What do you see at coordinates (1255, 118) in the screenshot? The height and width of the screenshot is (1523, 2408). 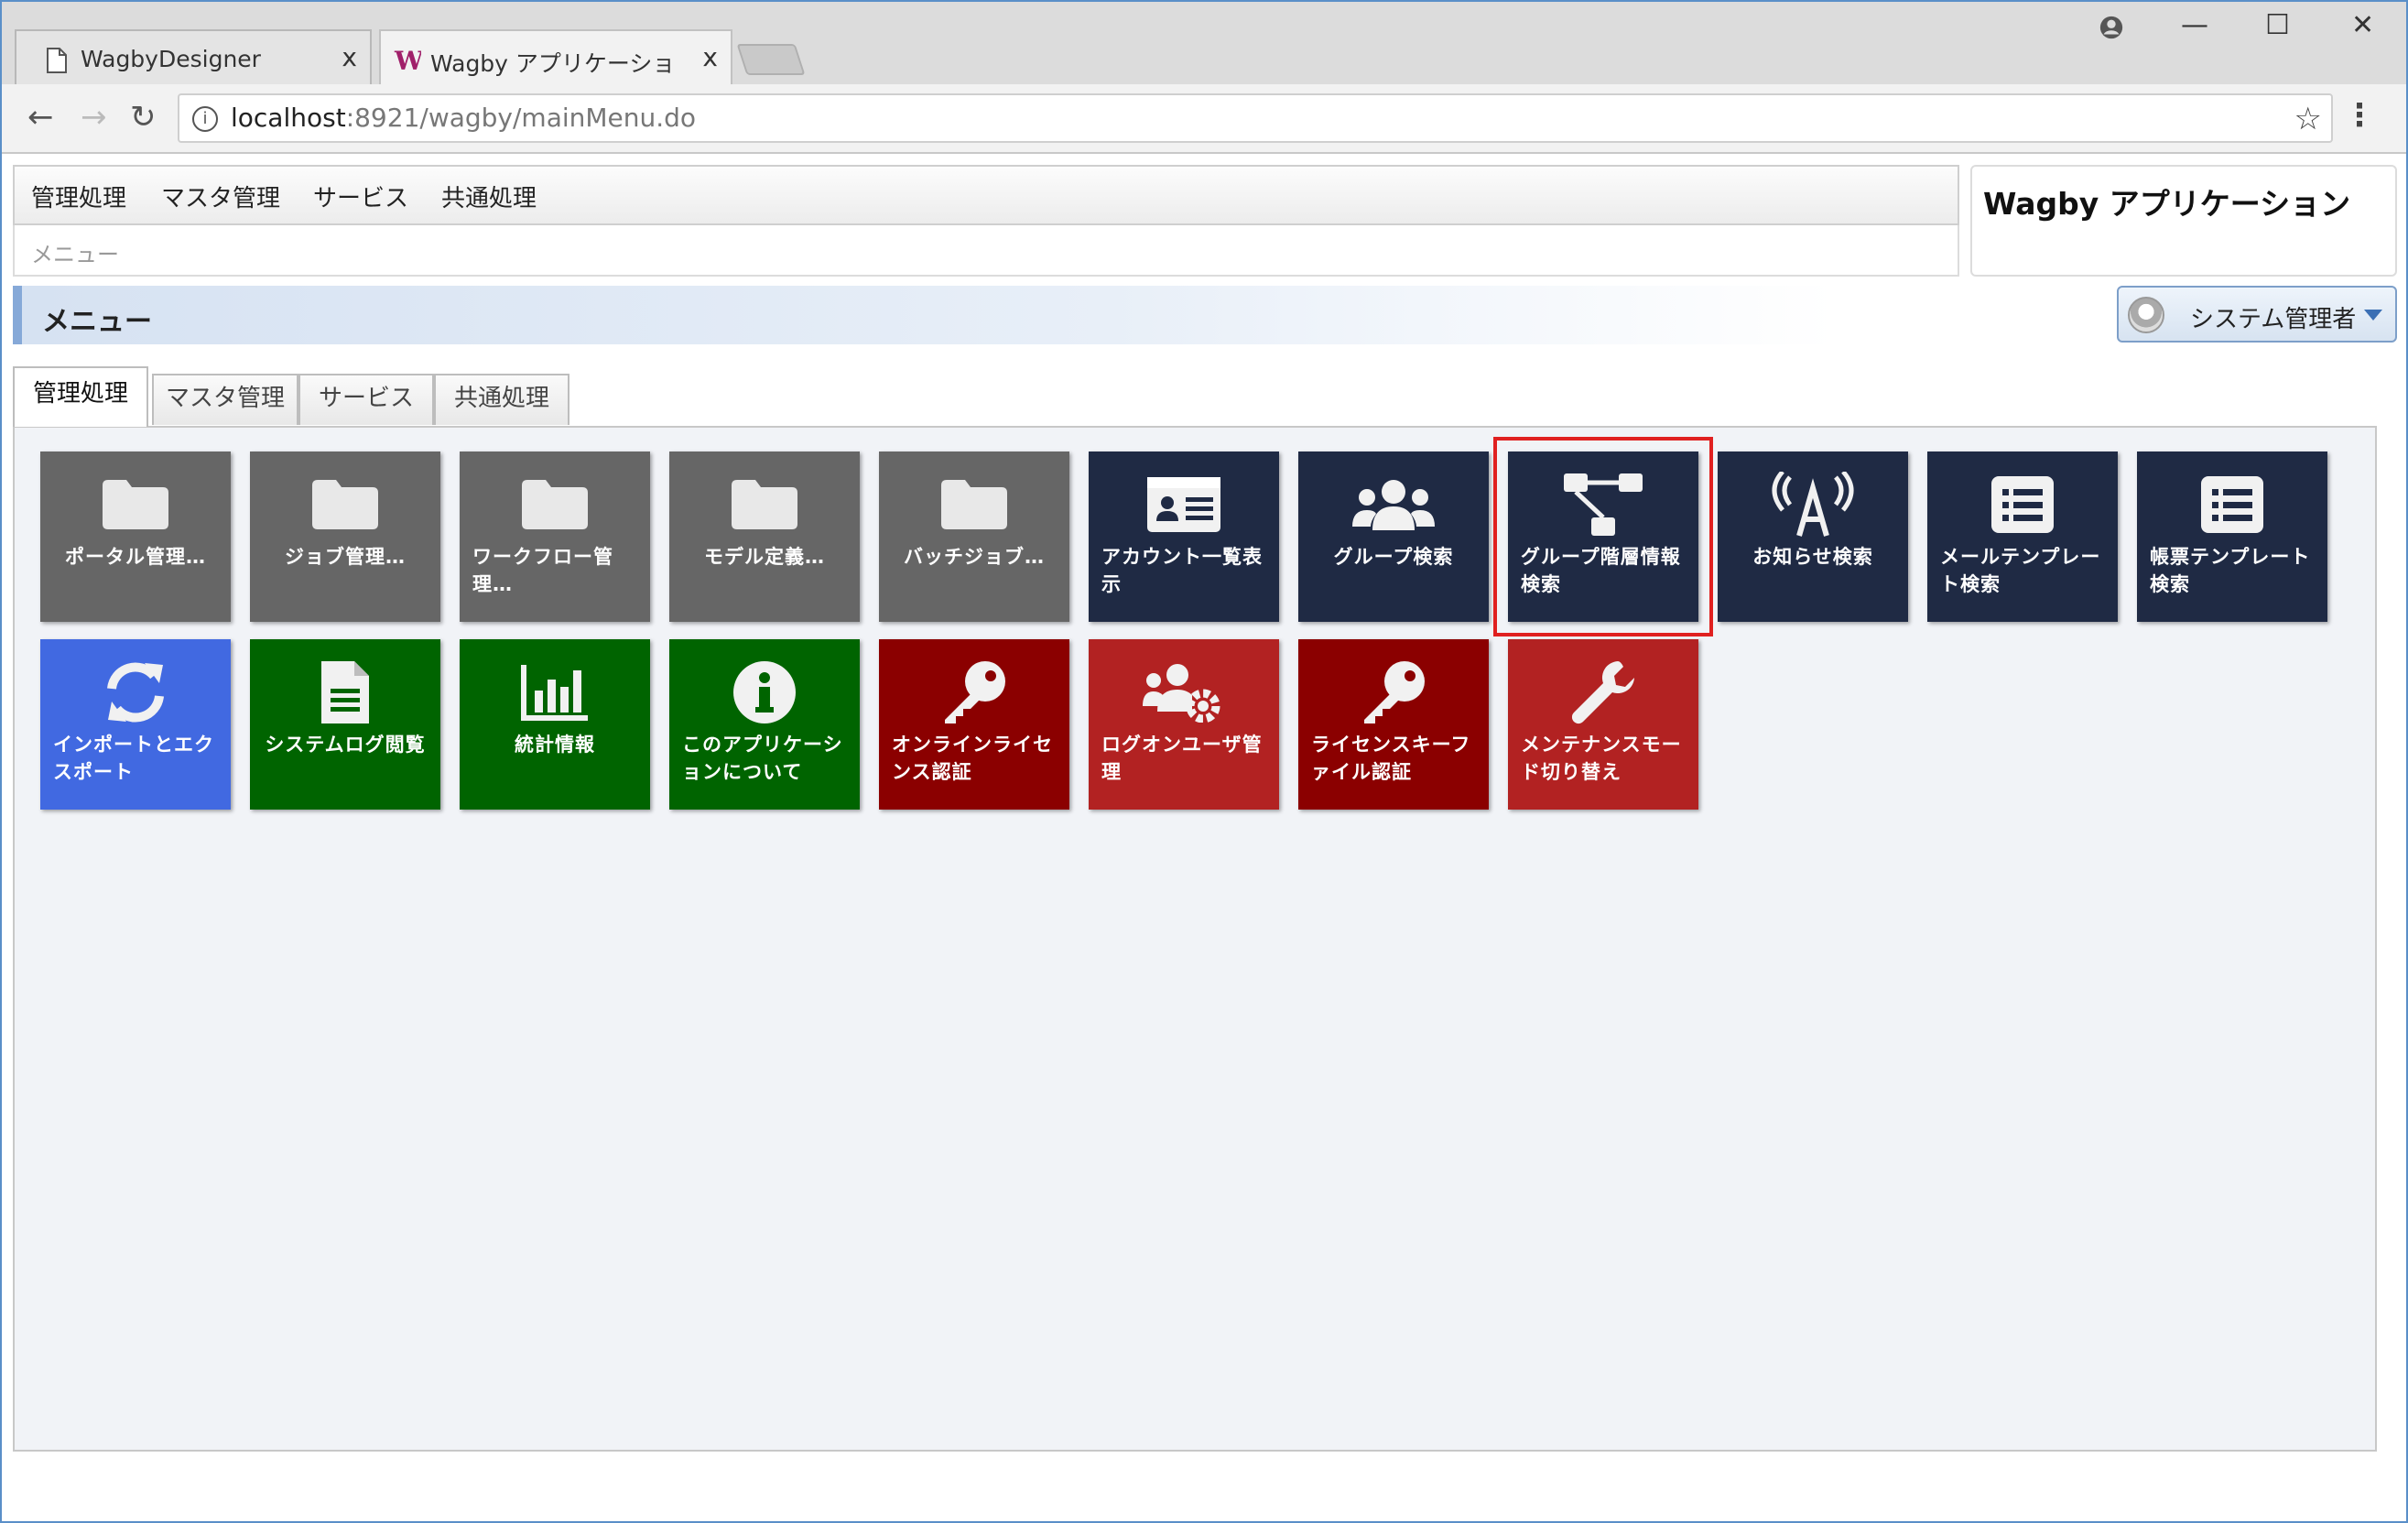 I see `url-field: i localhost:8921/wagby/mainMenu.do ☆` at bounding box center [1255, 118].